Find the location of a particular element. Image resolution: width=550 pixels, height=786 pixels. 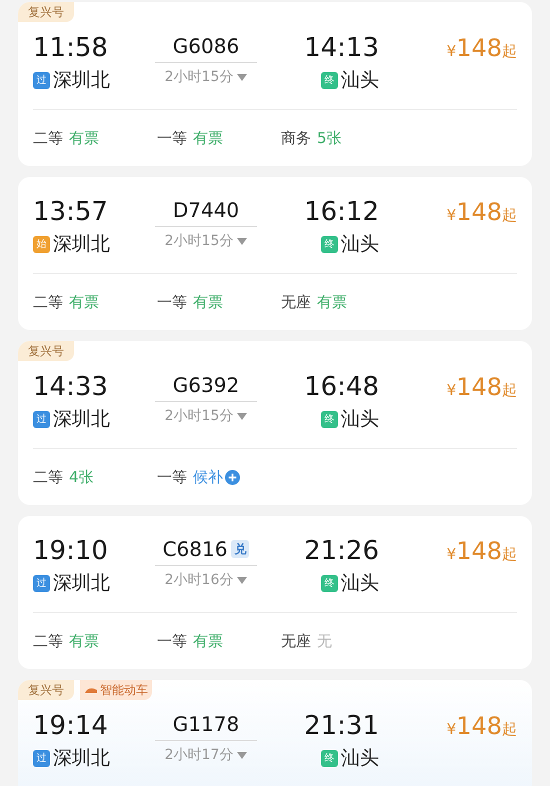

departure-time: 11:58 is located at coordinates (71, 48).